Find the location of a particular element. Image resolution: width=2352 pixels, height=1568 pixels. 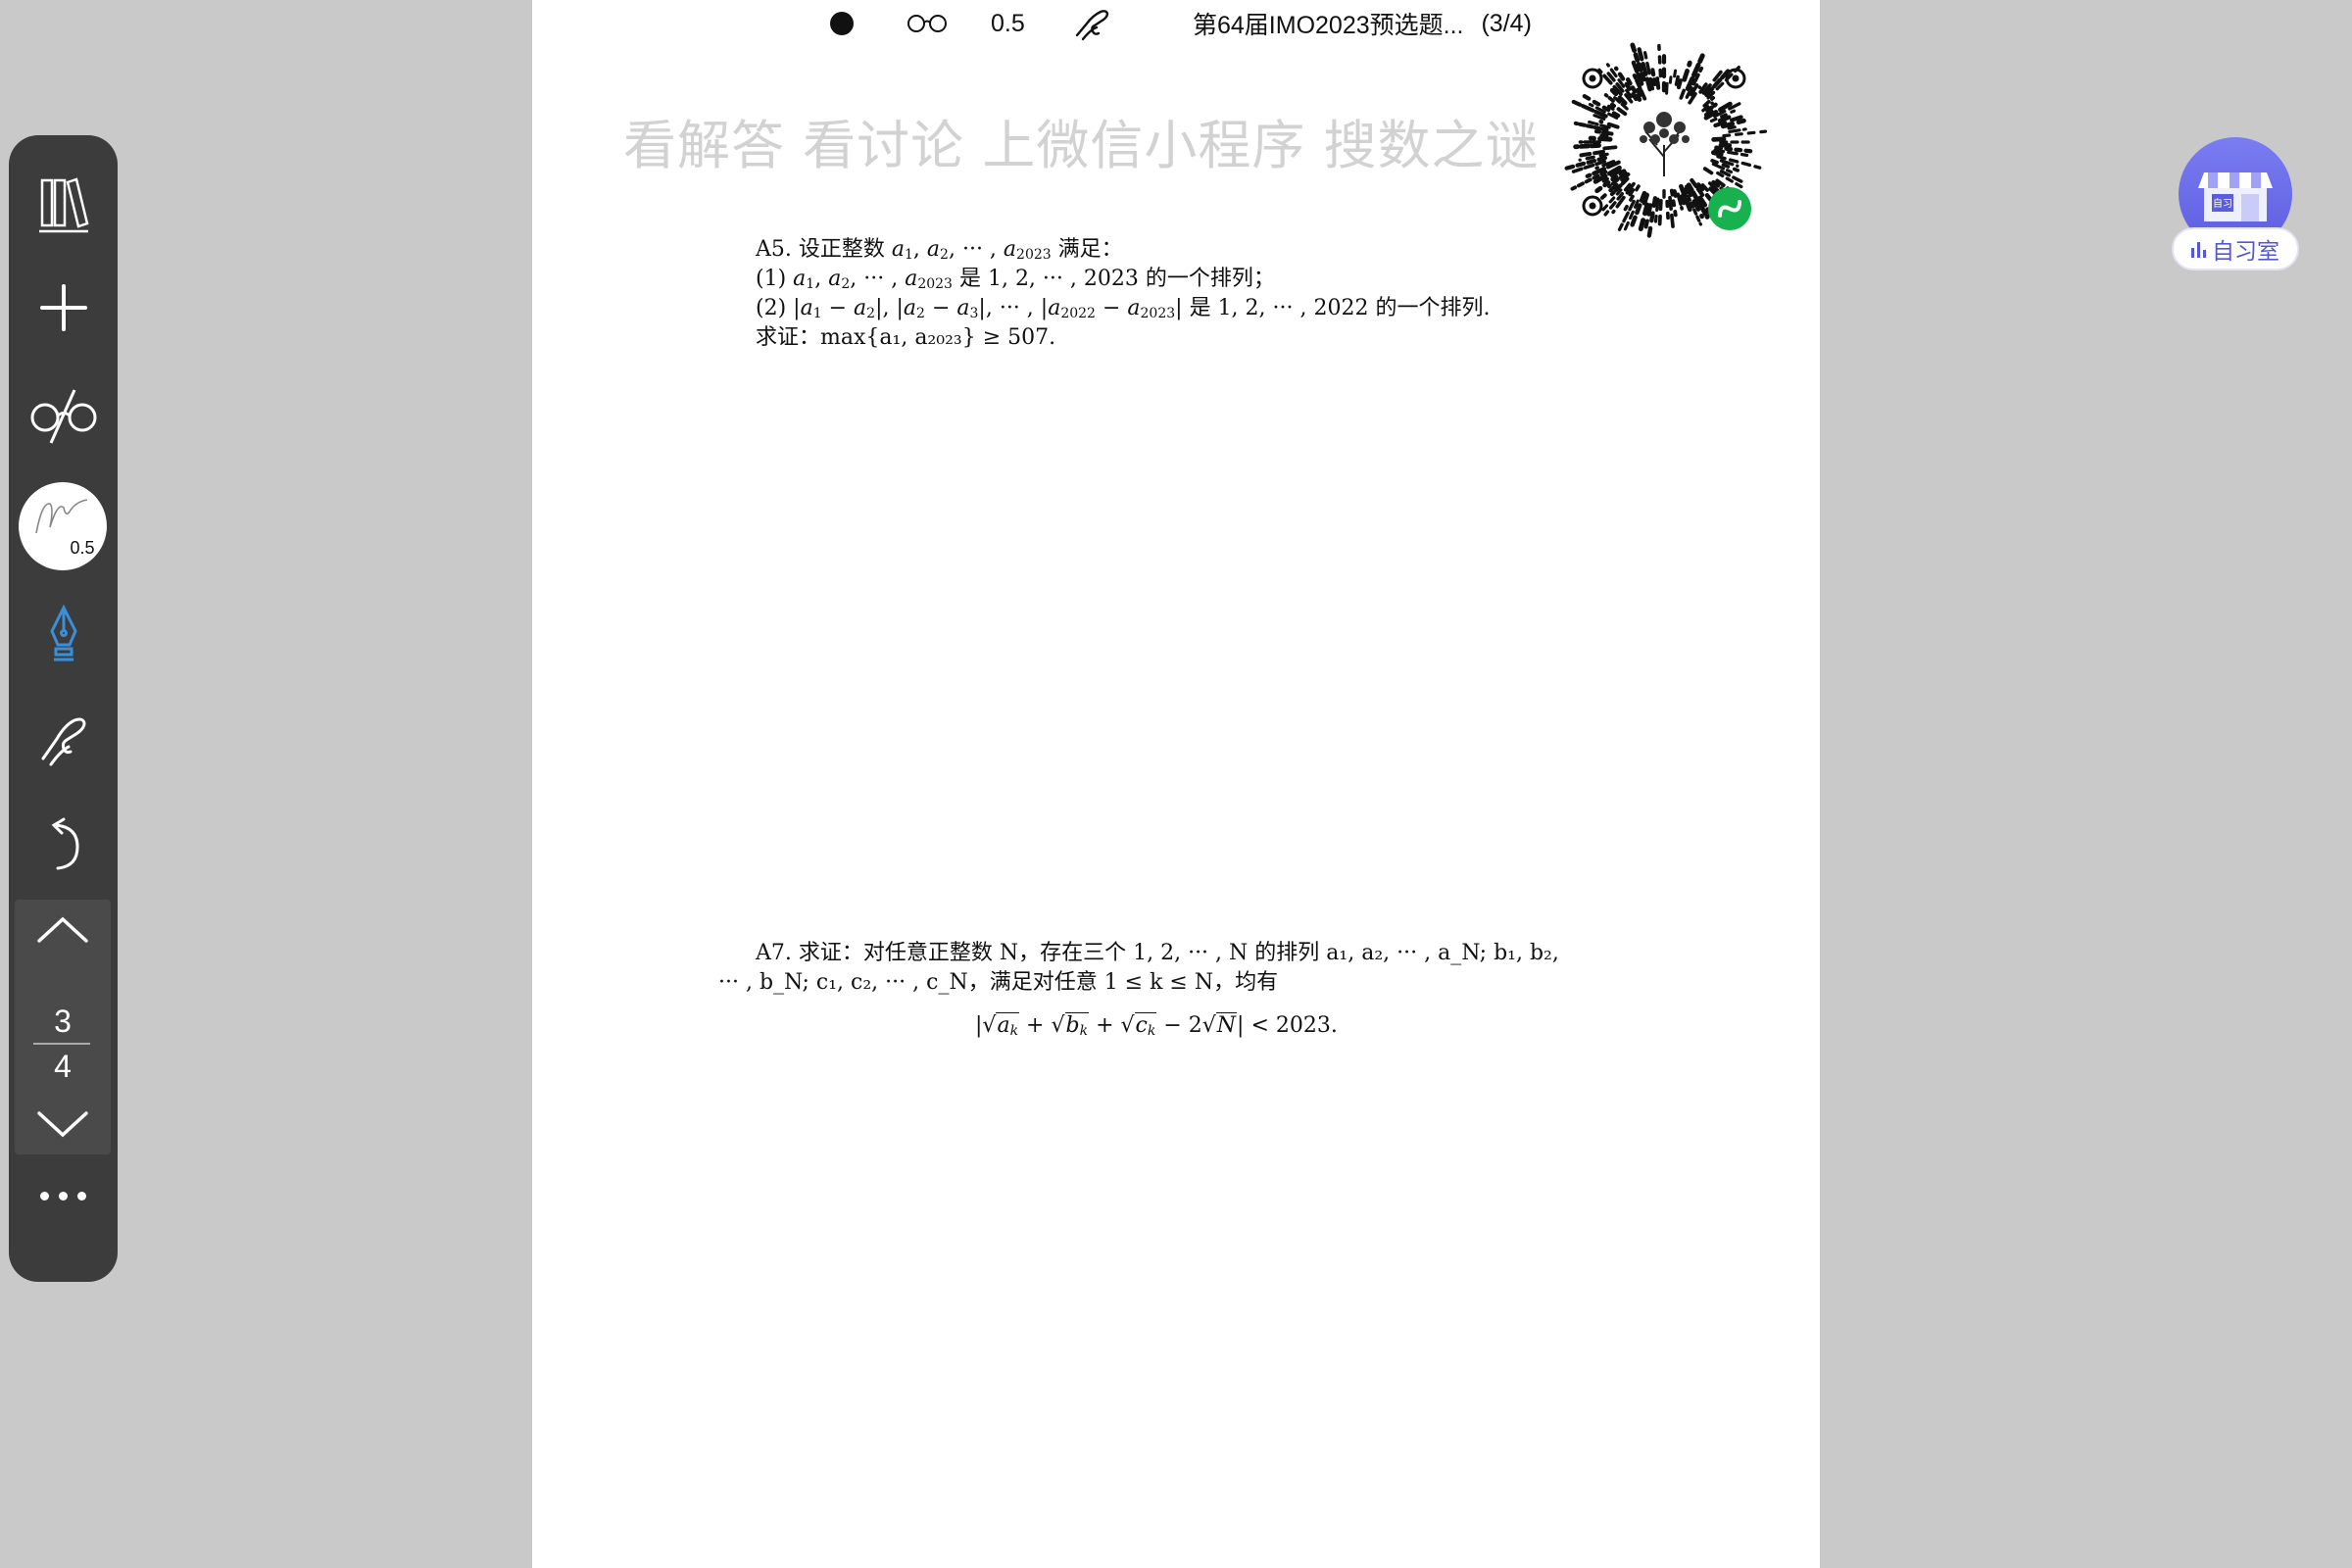

a5-prove-expr: max{a₁, a₂₀₂₃} ≥ 507. is located at coordinates (938, 337).